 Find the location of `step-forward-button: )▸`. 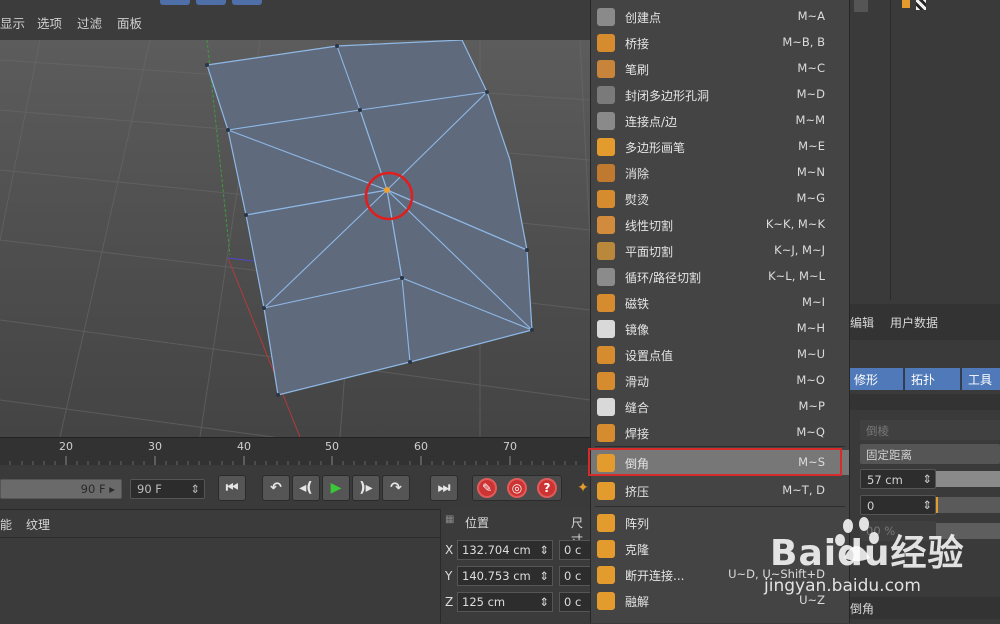

step-forward-button: )▸ is located at coordinates (366, 488).